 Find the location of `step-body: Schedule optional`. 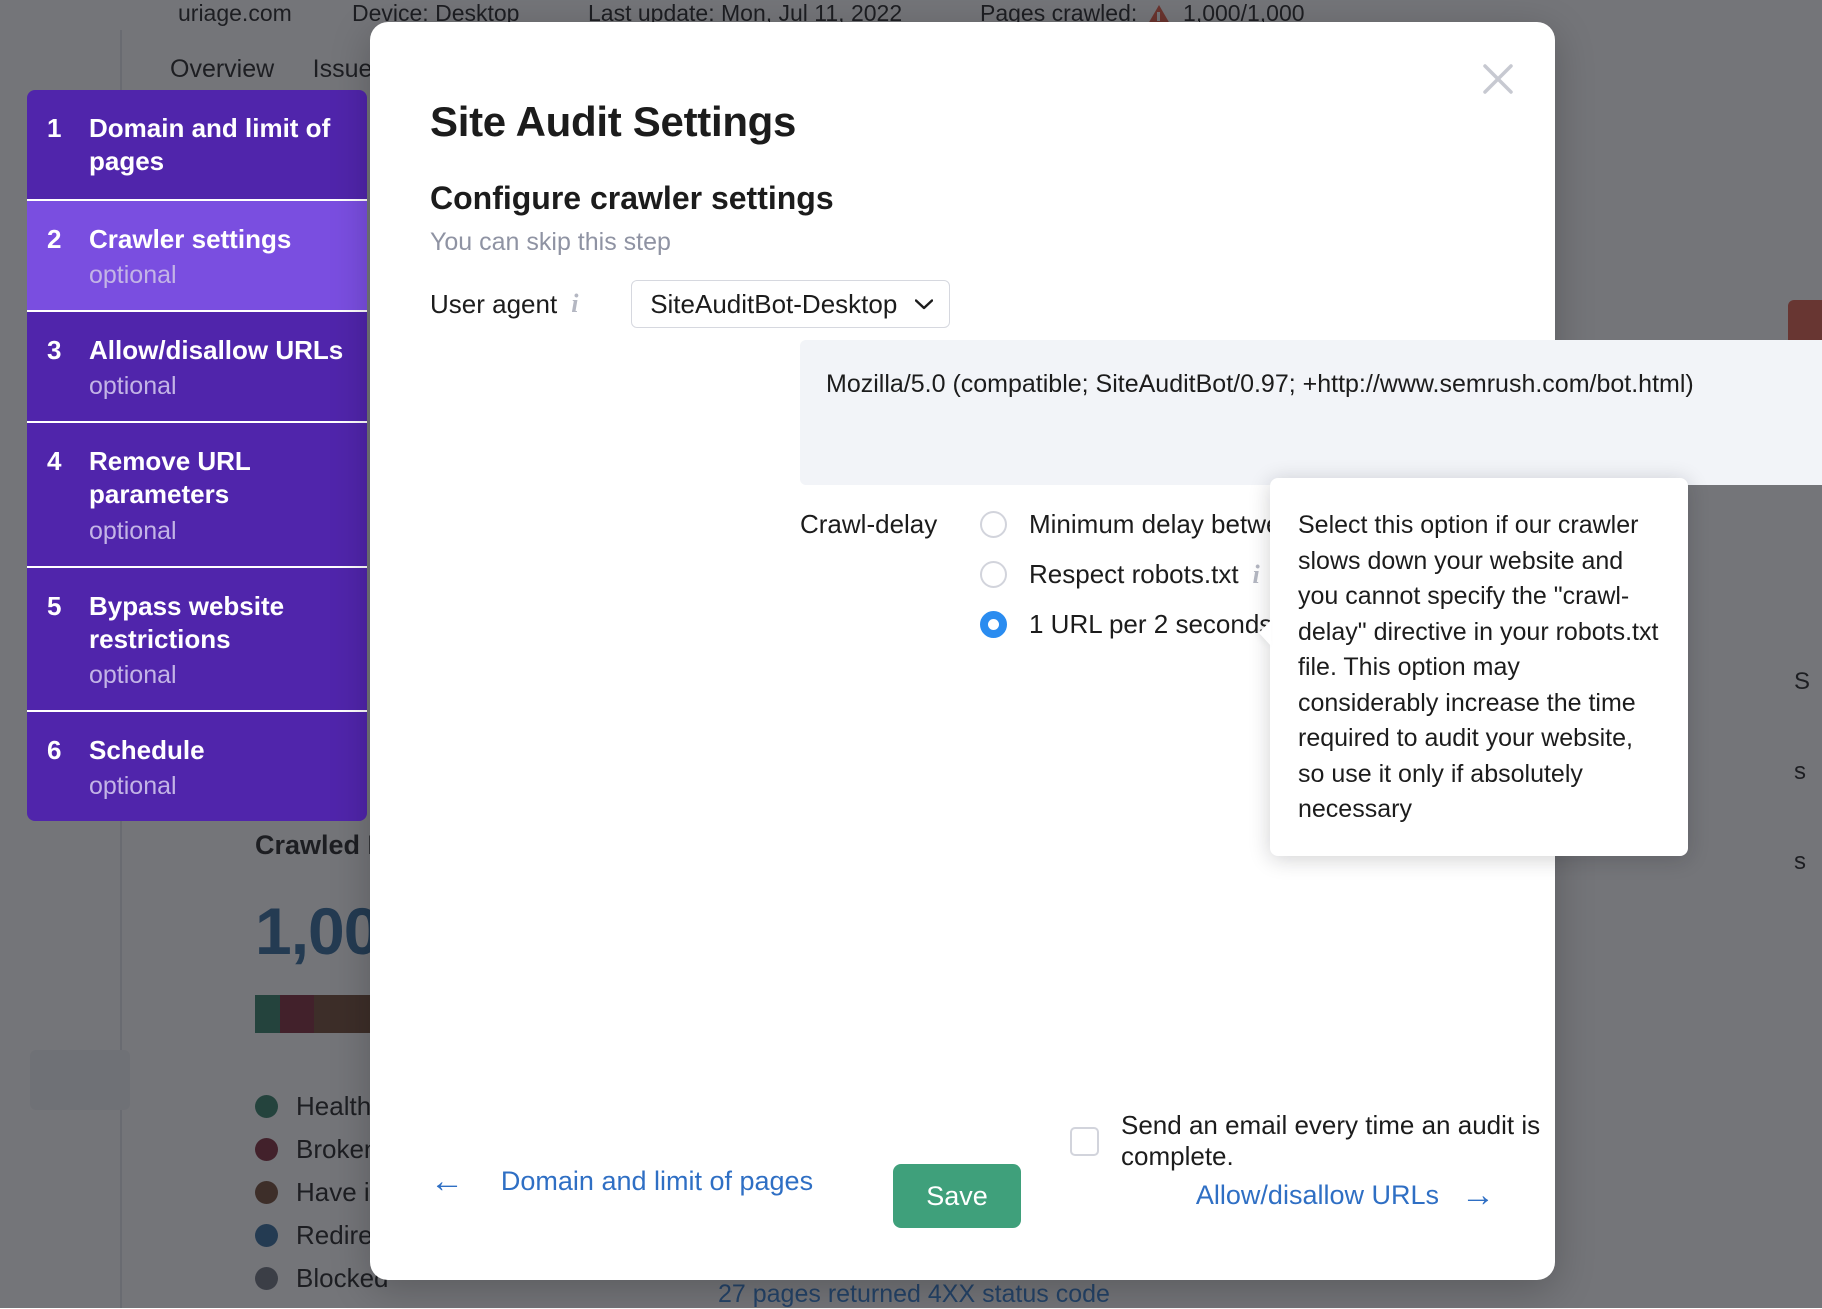

step-body: Schedule optional is located at coordinates (218, 767).